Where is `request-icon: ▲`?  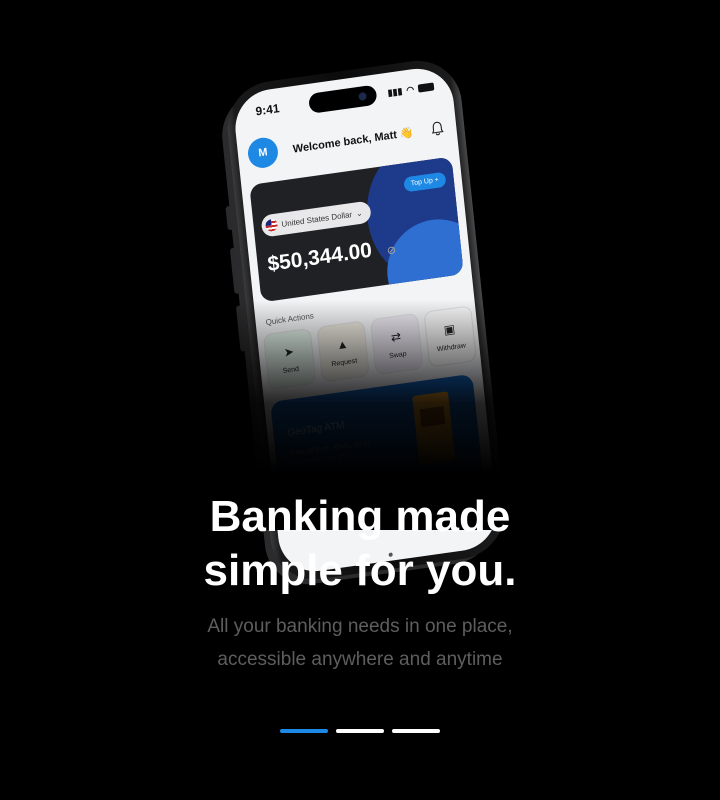 request-icon: ▲ is located at coordinates (342, 344).